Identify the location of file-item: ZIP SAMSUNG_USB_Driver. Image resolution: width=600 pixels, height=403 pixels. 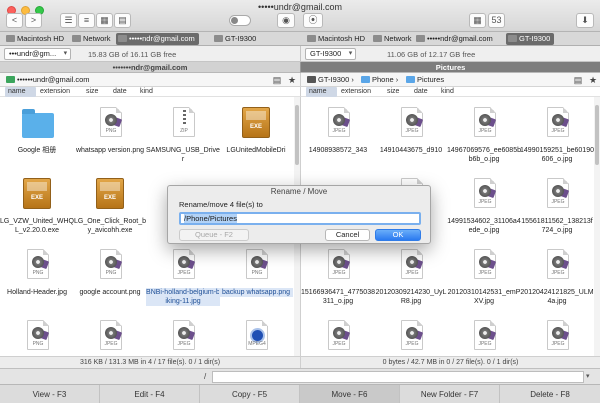
(183, 135).